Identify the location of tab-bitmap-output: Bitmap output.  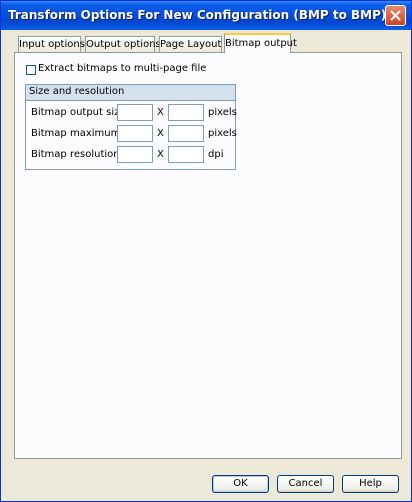
(260, 43).